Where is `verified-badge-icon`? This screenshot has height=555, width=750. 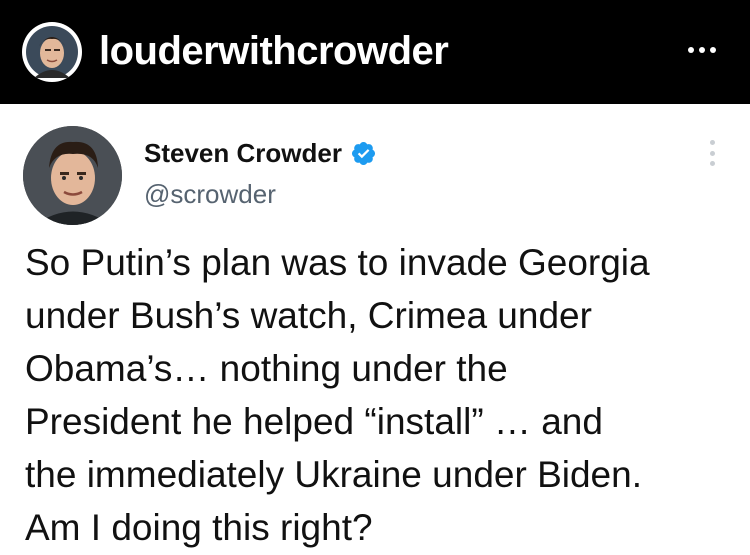 verified-badge-icon is located at coordinates (363, 153).